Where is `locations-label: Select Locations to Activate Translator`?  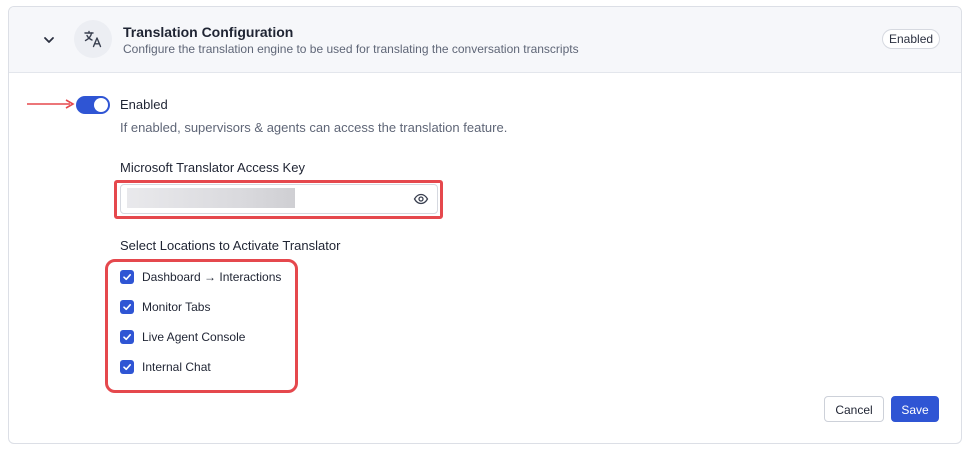 locations-label: Select Locations to Activate Translator is located at coordinates (230, 245).